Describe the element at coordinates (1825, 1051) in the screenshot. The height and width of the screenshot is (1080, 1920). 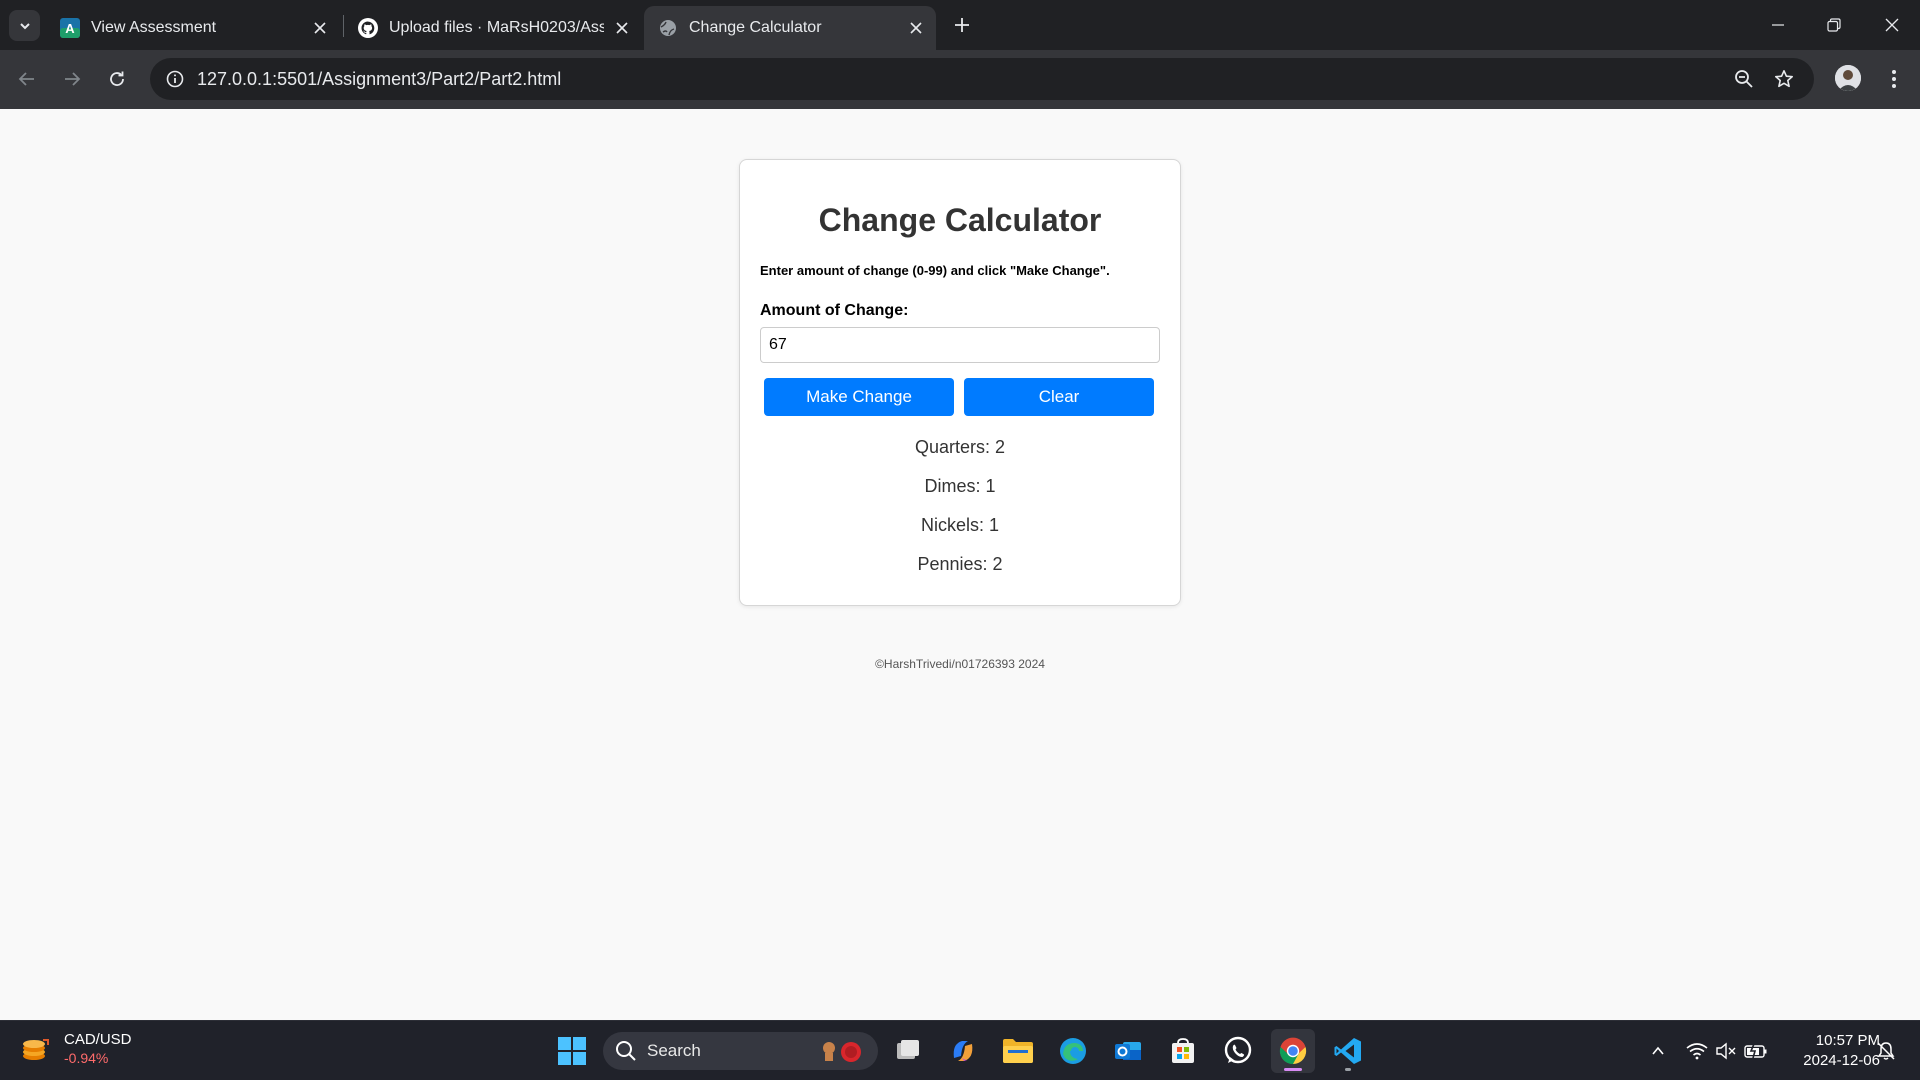
I see `system-clock: 10:57 PM 2024-12-06` at that location.